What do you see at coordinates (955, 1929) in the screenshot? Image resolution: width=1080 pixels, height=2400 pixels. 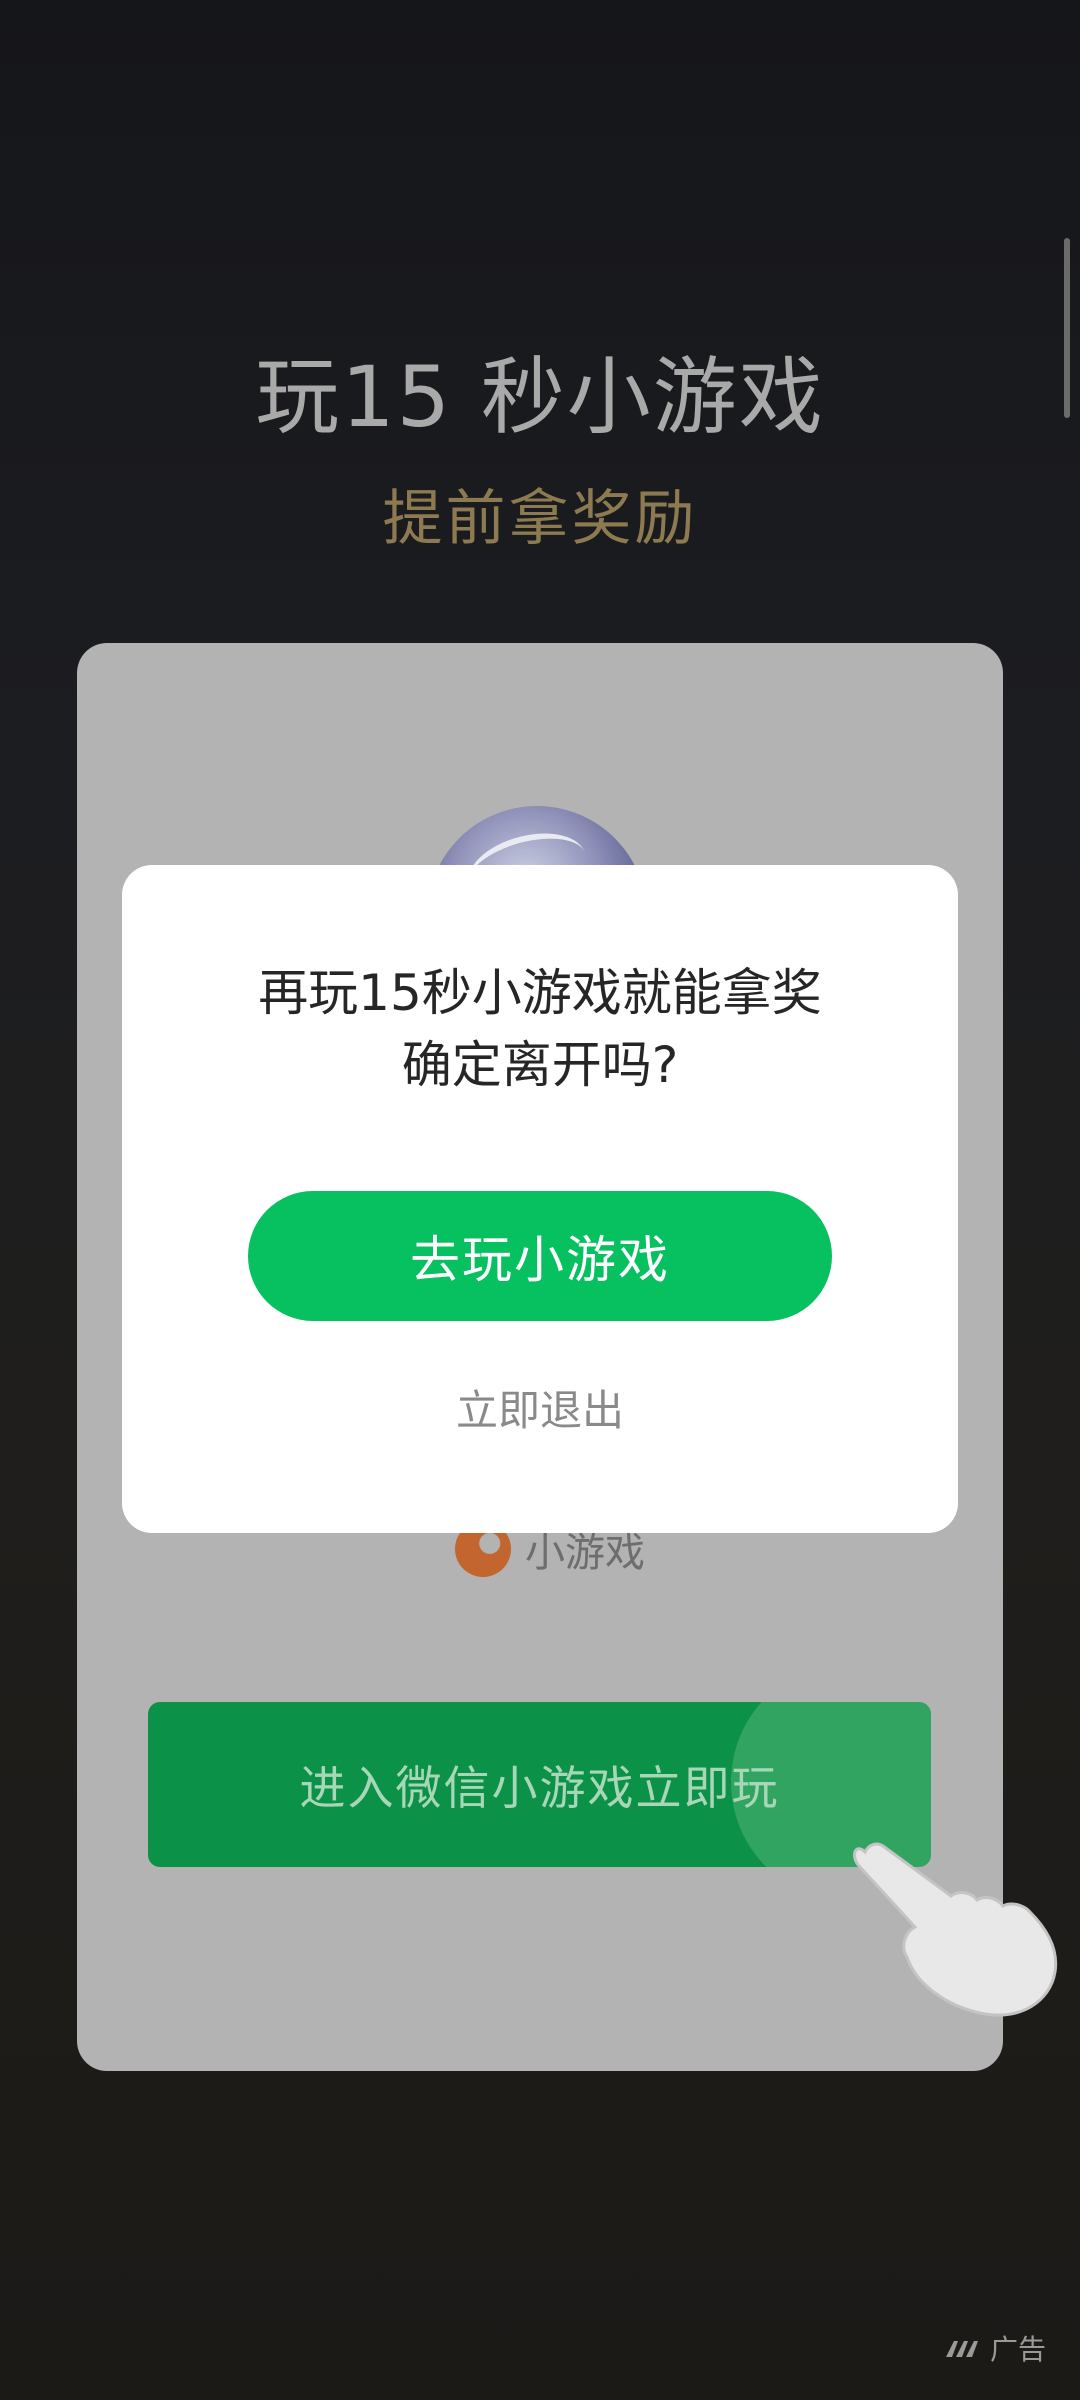 I see `hand-pointer-icon` at bounding box center [955, 1929].